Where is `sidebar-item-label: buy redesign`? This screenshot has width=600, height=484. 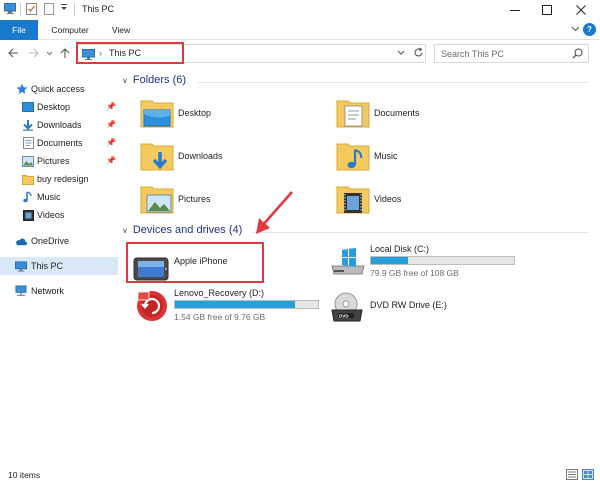
sidebar-item-label: buy redesign is located at coordinates (63, 179).